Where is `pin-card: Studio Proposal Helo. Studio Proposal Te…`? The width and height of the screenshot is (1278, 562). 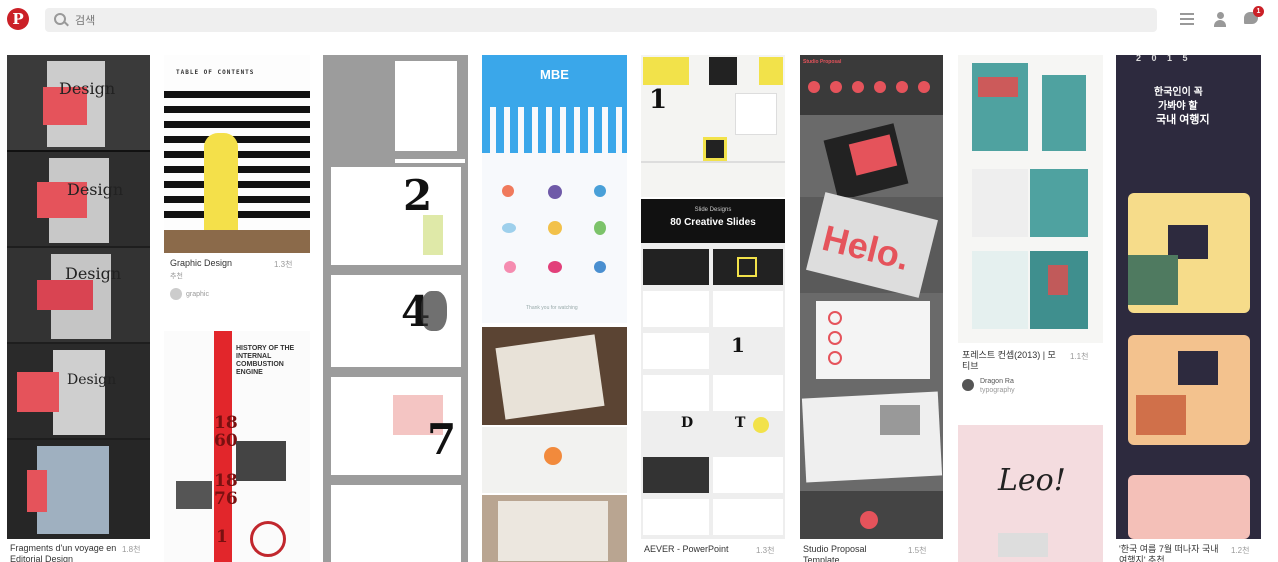
pin-card: Studio Proposal Helo. Studio Proposal Te… is located at coordinates (871, 308).